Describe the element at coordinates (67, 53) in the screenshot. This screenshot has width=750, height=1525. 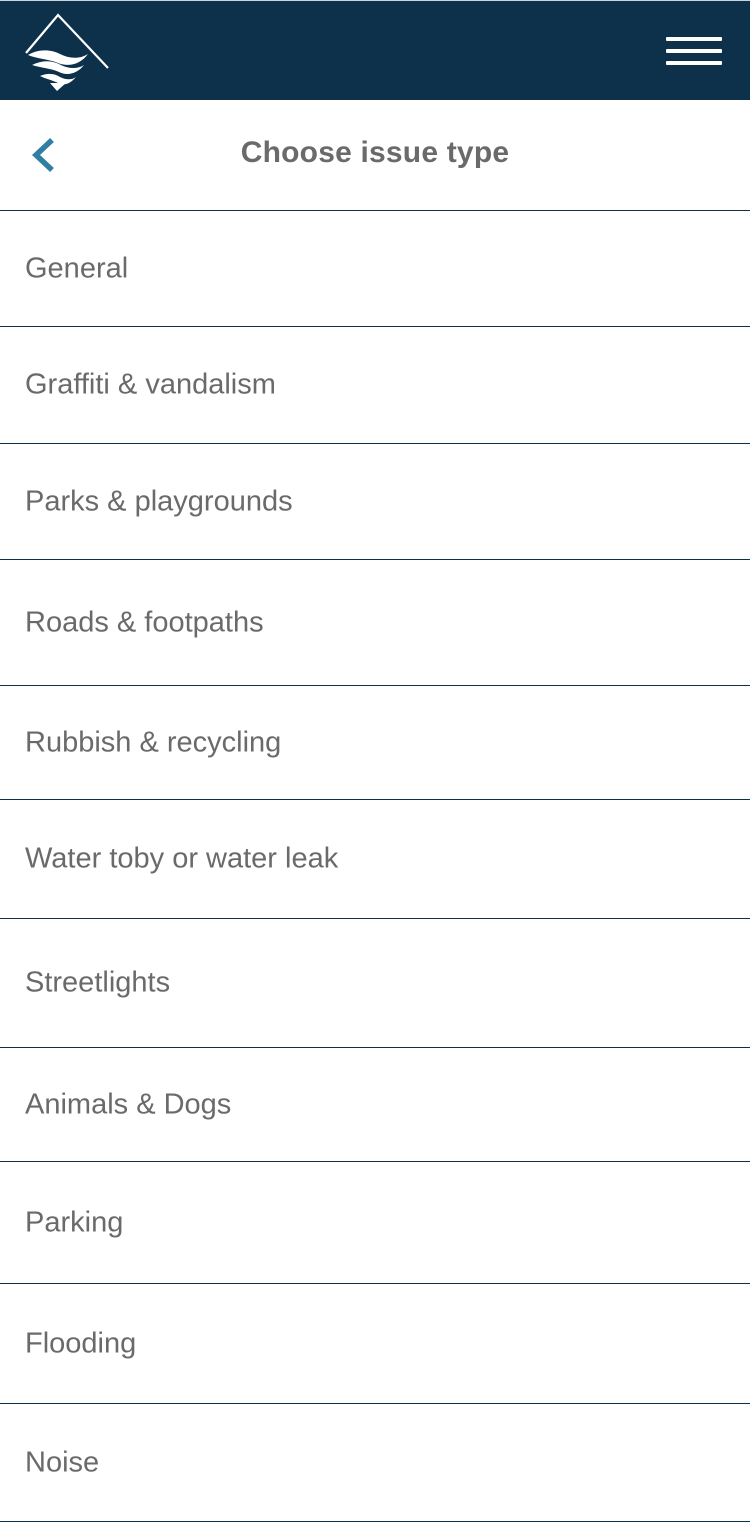
I see `mountain-wave-logo-icon` at that location.